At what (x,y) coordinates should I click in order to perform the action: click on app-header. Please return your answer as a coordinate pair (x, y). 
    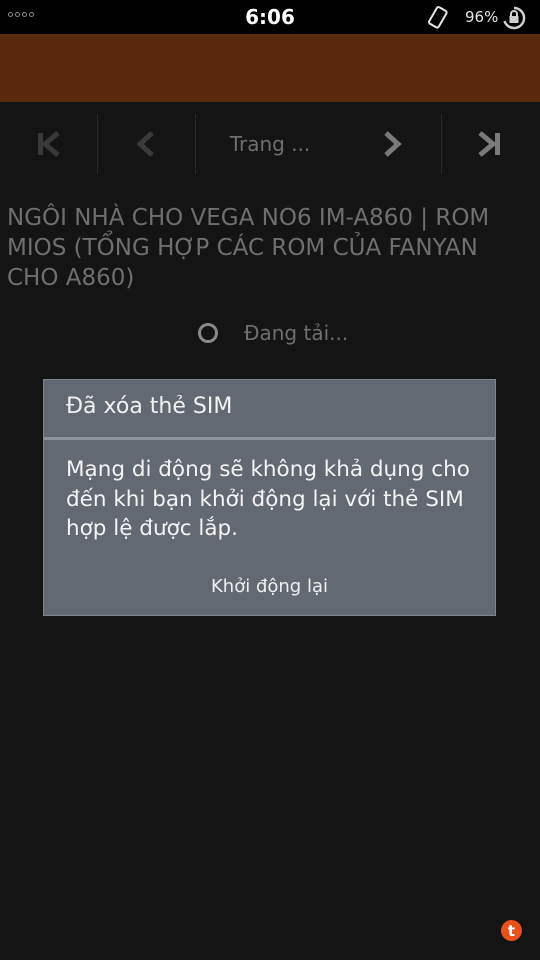
    Looking at the image, I should click on (270, 68).